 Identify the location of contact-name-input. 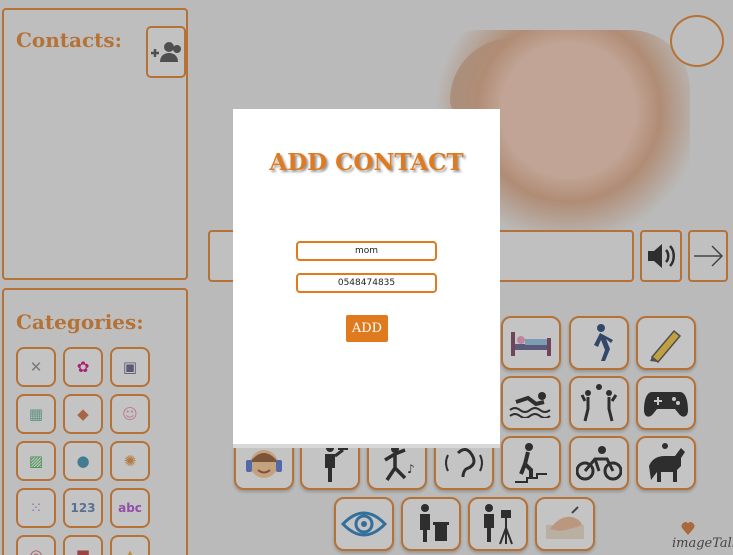
(366, 251).